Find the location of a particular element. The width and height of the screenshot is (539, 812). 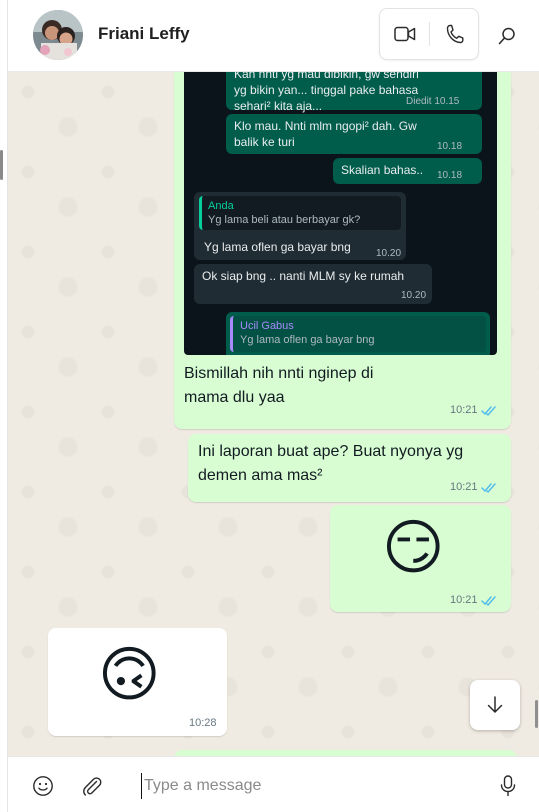

message-text-line: Bismillah nih nnti nginep di is located at coordinates (279, 373).